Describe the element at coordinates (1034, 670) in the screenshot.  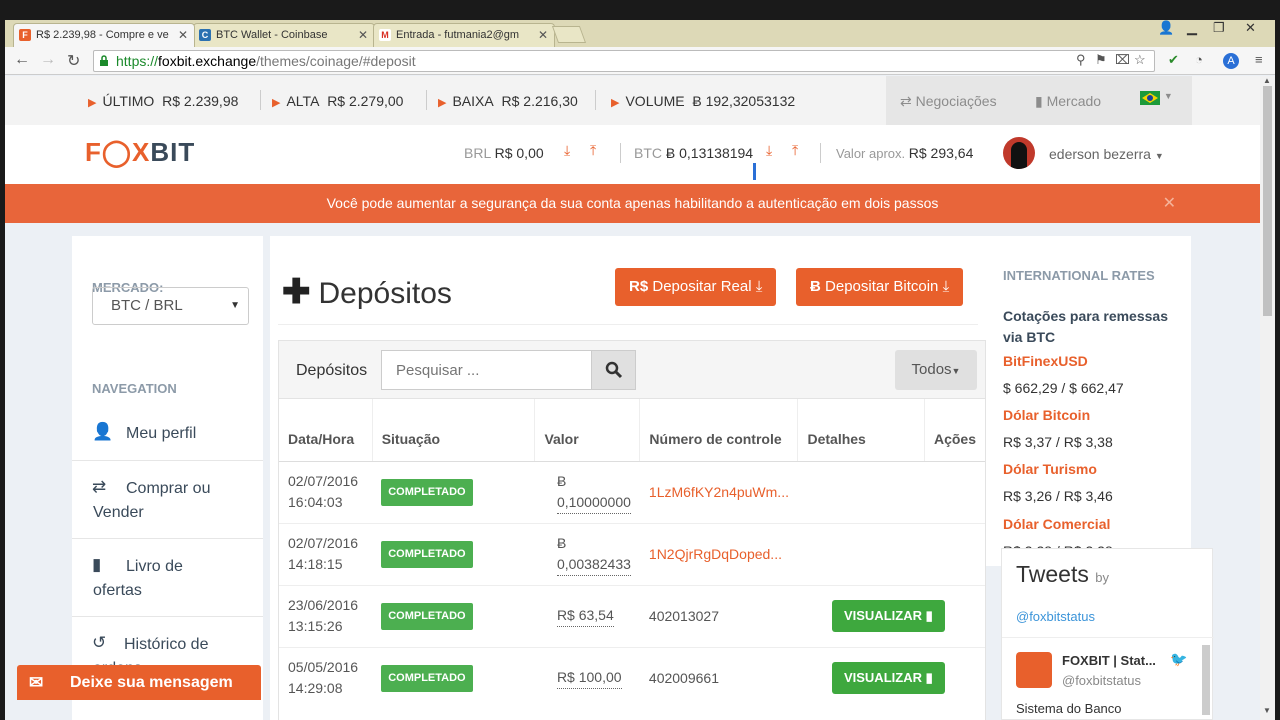
I see `tweet-avatar` at that location.